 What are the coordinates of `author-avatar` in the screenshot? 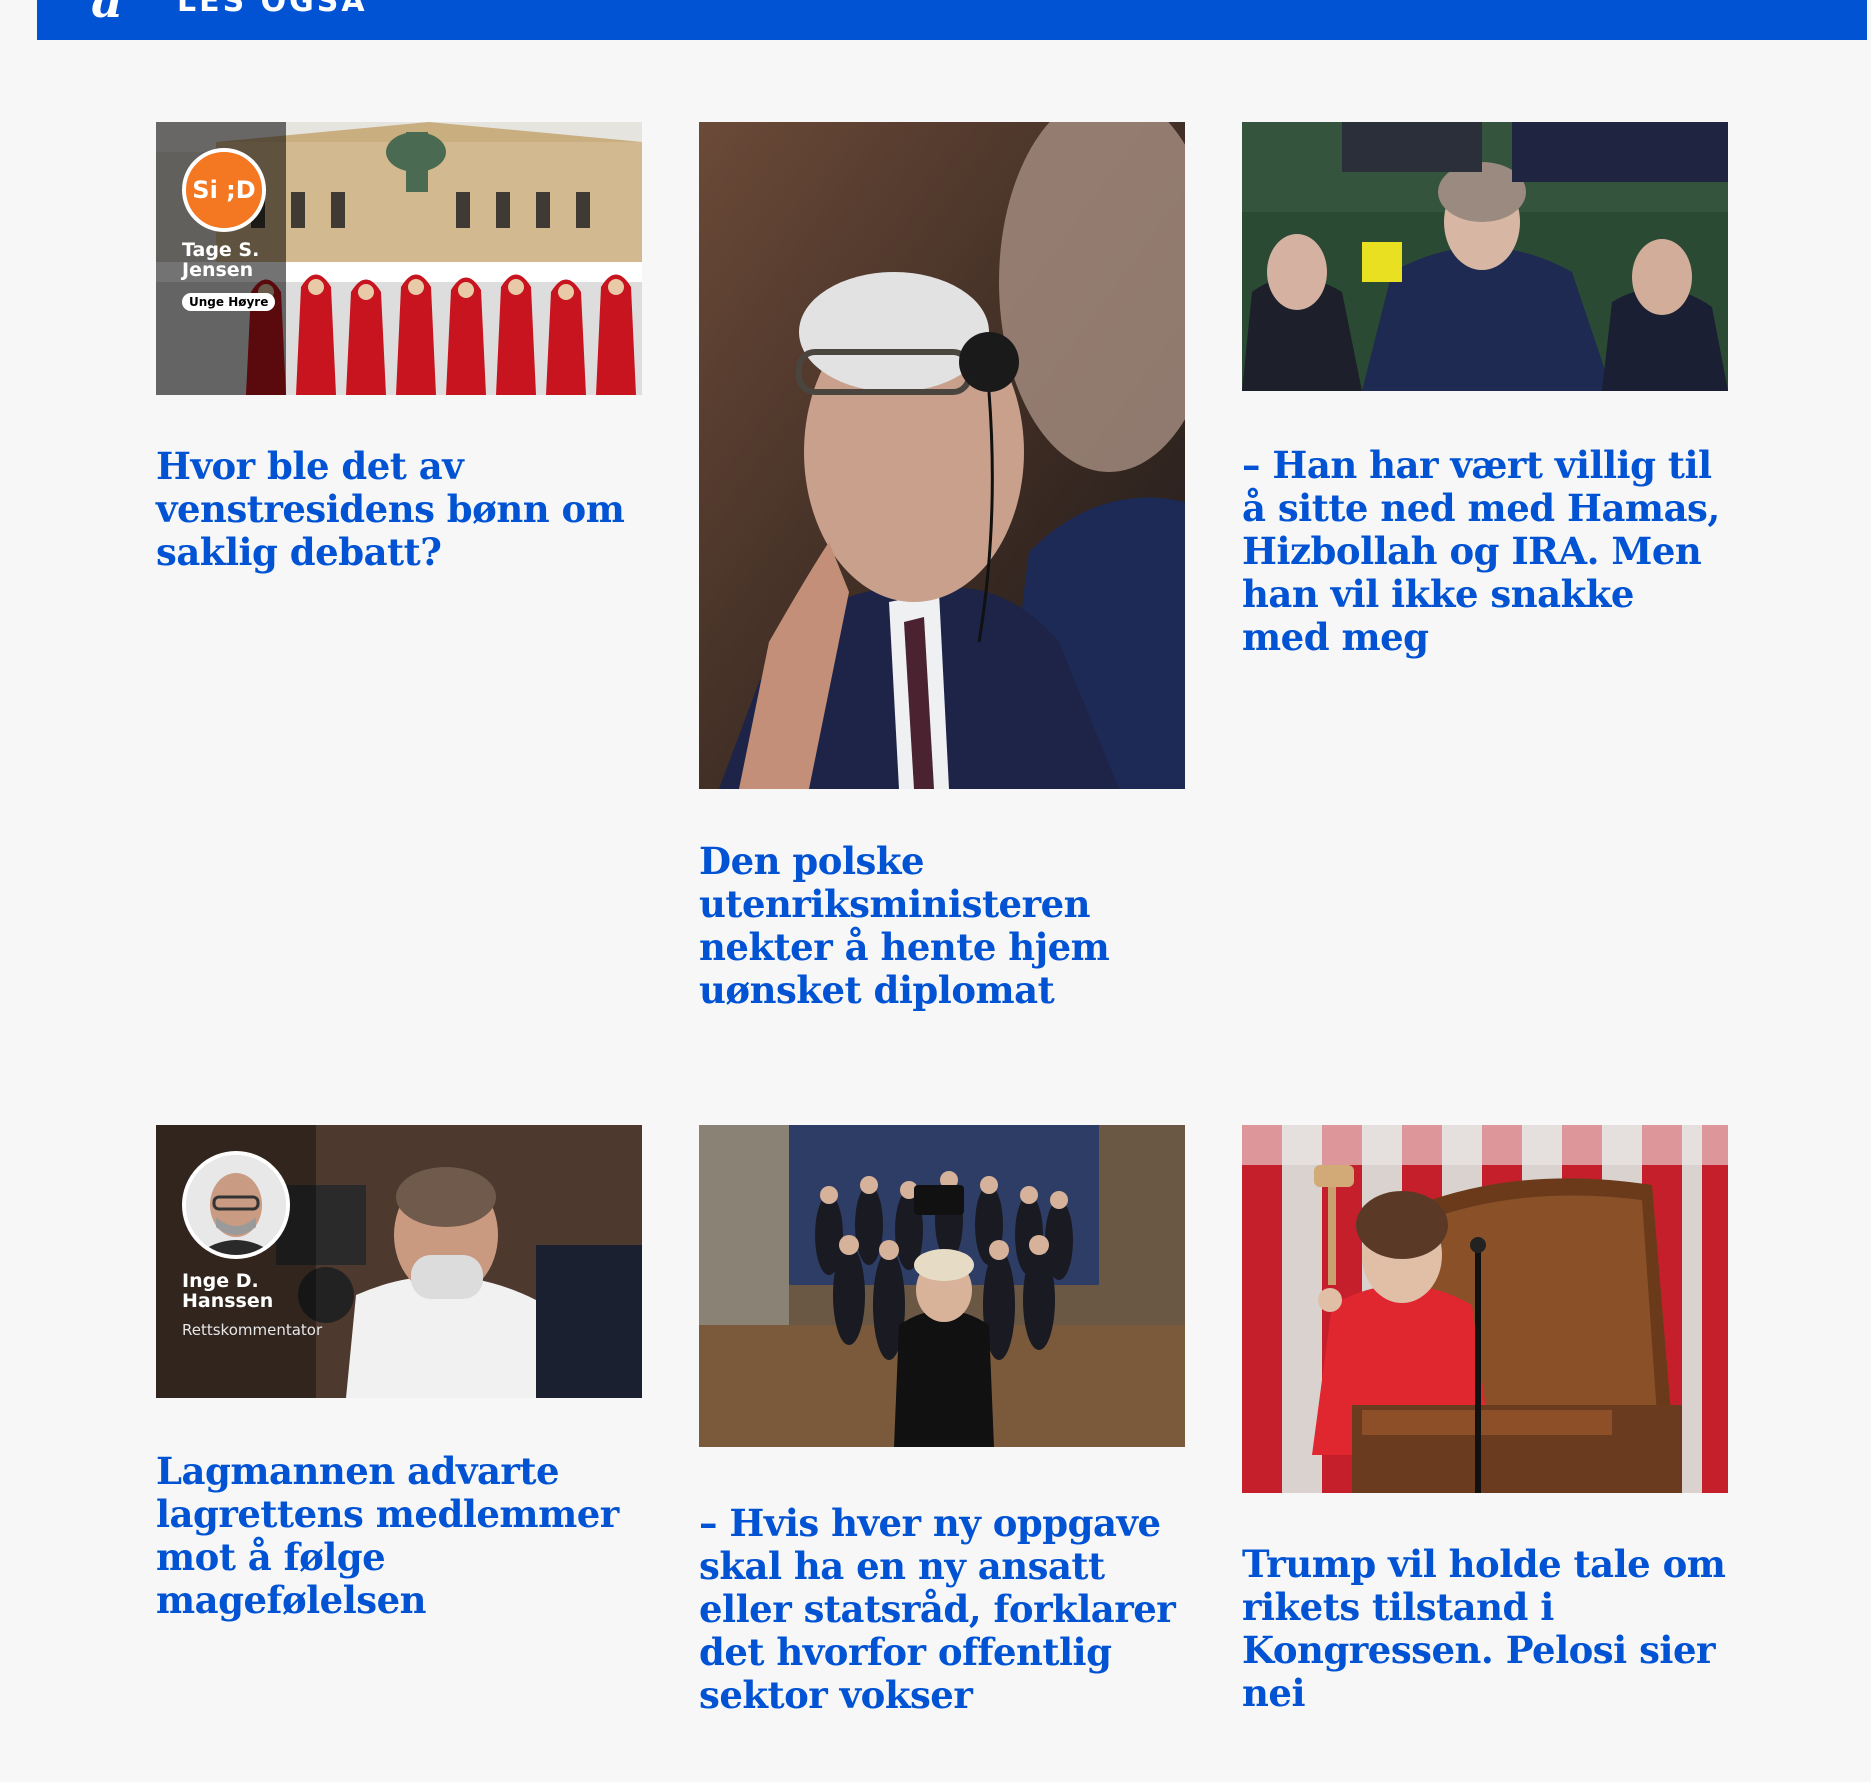 It's located at (236, 1205).